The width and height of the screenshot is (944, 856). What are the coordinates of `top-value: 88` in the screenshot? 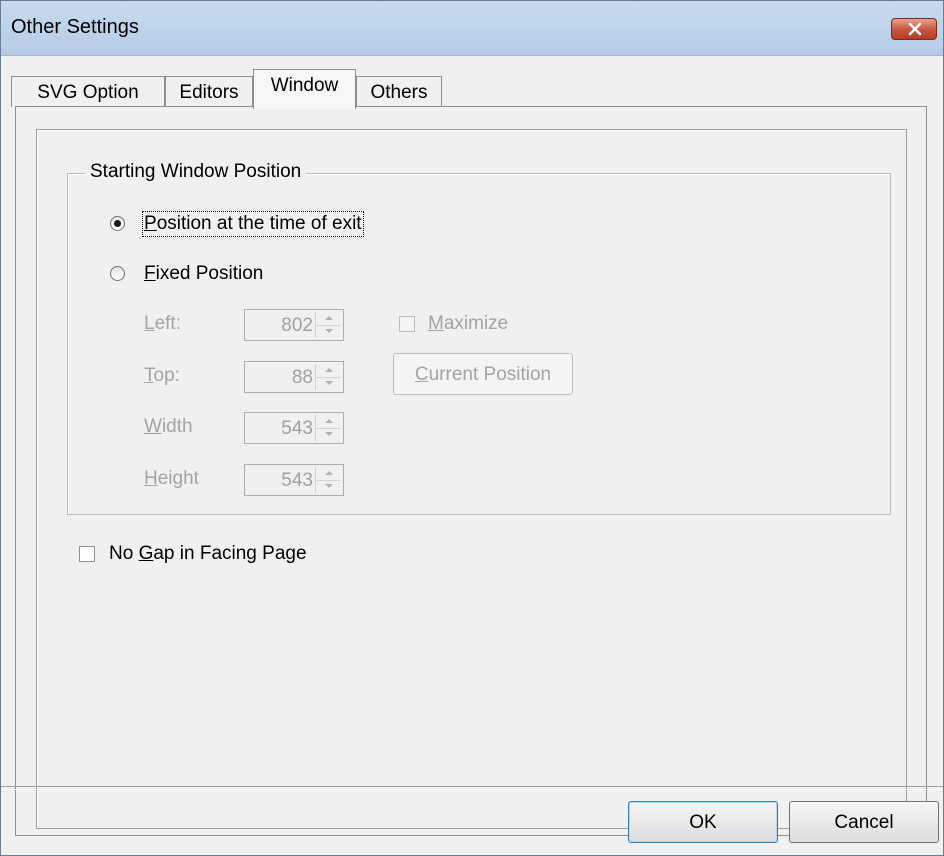 It's located at (302, 377).